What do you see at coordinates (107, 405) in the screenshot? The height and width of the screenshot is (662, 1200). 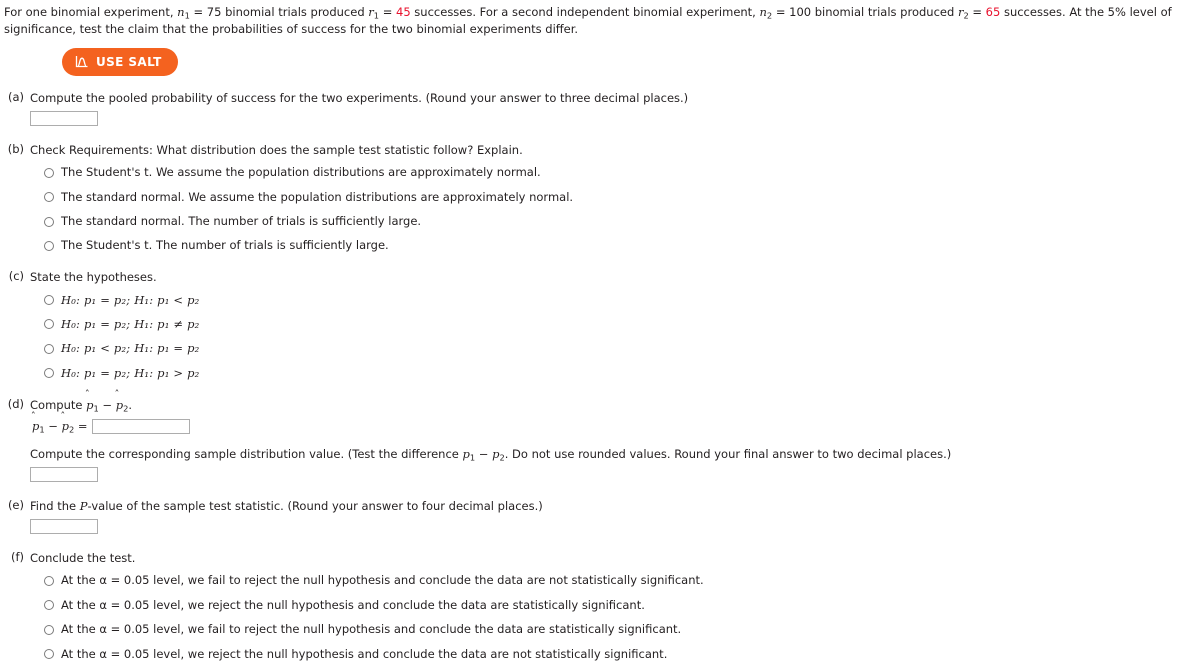 I see `phat-difference-expression: p̂1 − p̂2` at bounding box center [107, 405].